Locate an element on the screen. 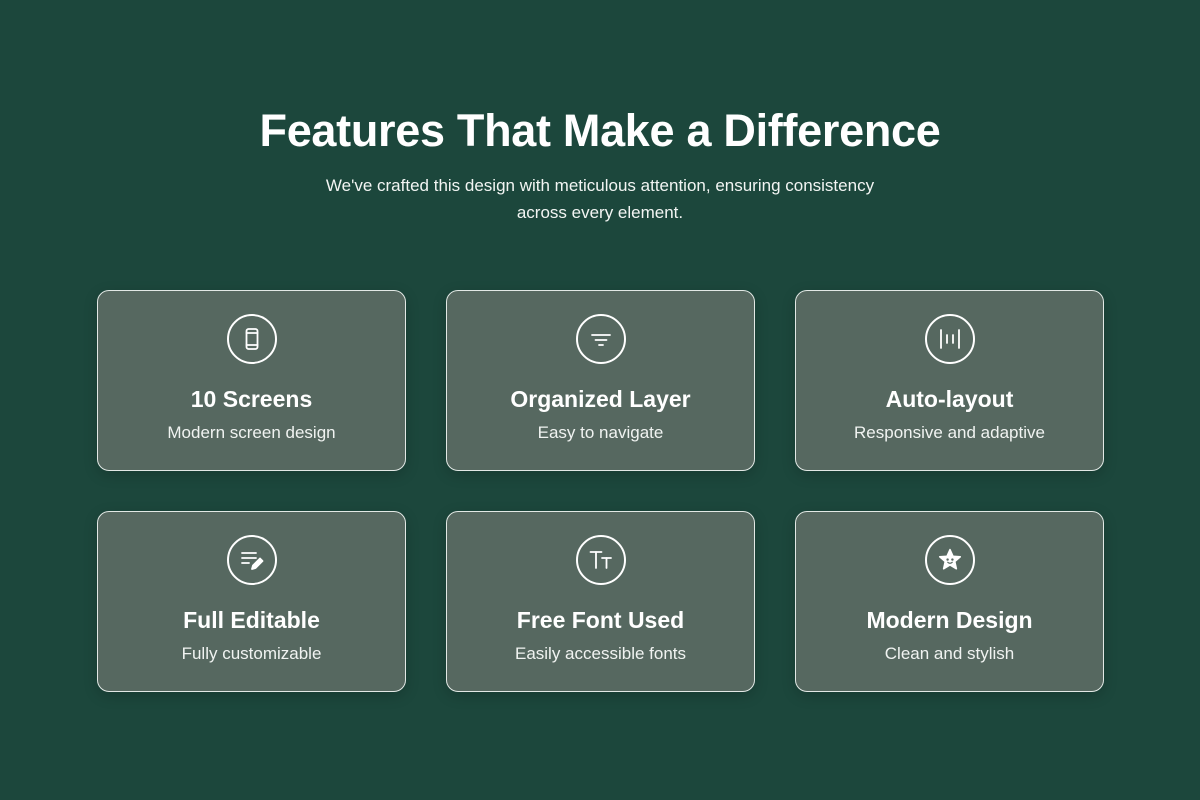 Image resolution: width=1200 pixels, height=800 pixels. feature-card-auto-layout: Auto-layout Responsive and adaptive is located at coordinates (949, 380).